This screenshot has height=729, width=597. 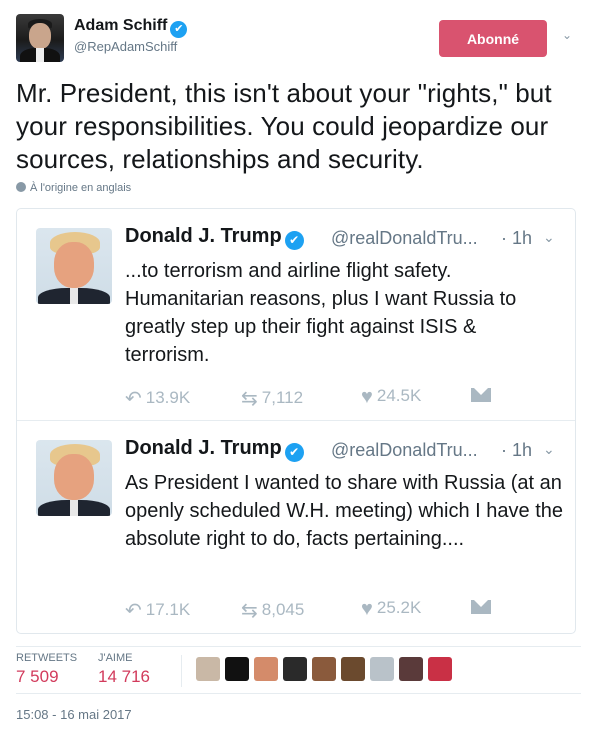 What do you see at coordinates (21, 187) in the screenshot?
I see `globe-icon` at bounding box center [21, 187].